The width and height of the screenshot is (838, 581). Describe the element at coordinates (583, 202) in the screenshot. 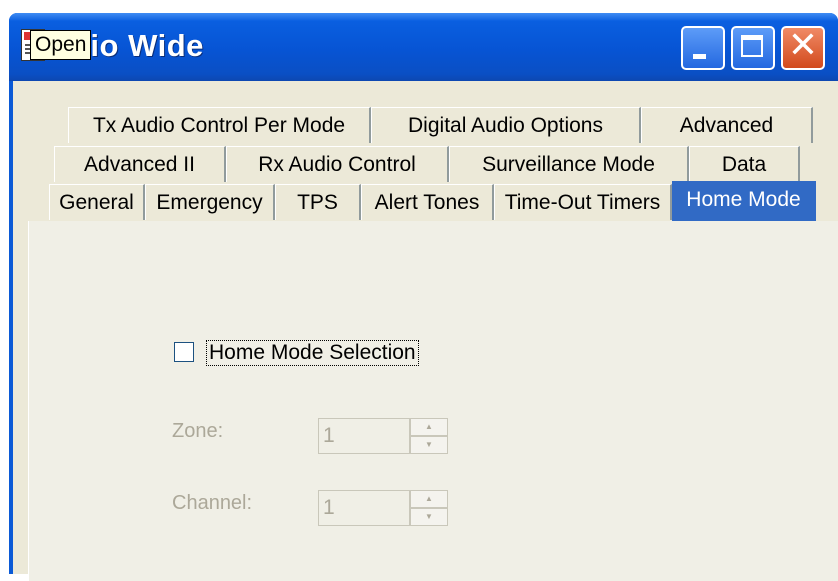

I see `tab-time-out-timers: Time-Out Timers` at that location.